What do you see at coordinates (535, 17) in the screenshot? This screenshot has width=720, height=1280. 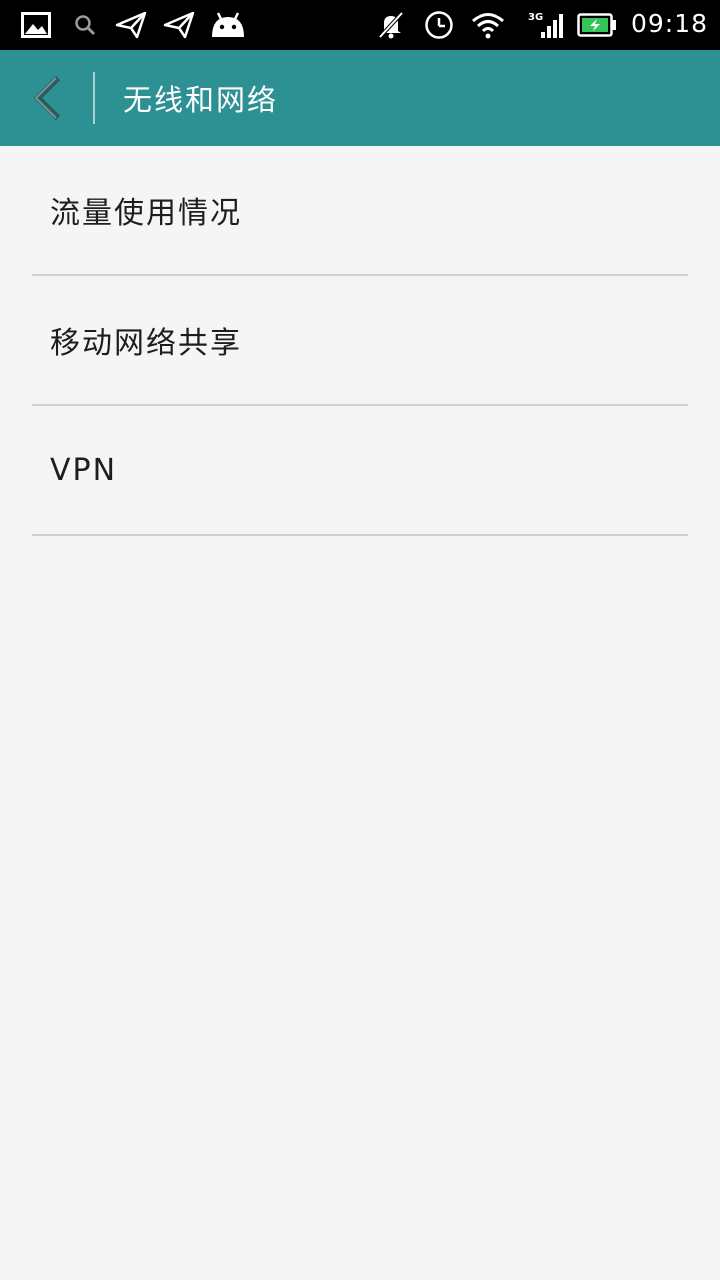 I see `svg-text: 3G` at bounding box center [535, 17].